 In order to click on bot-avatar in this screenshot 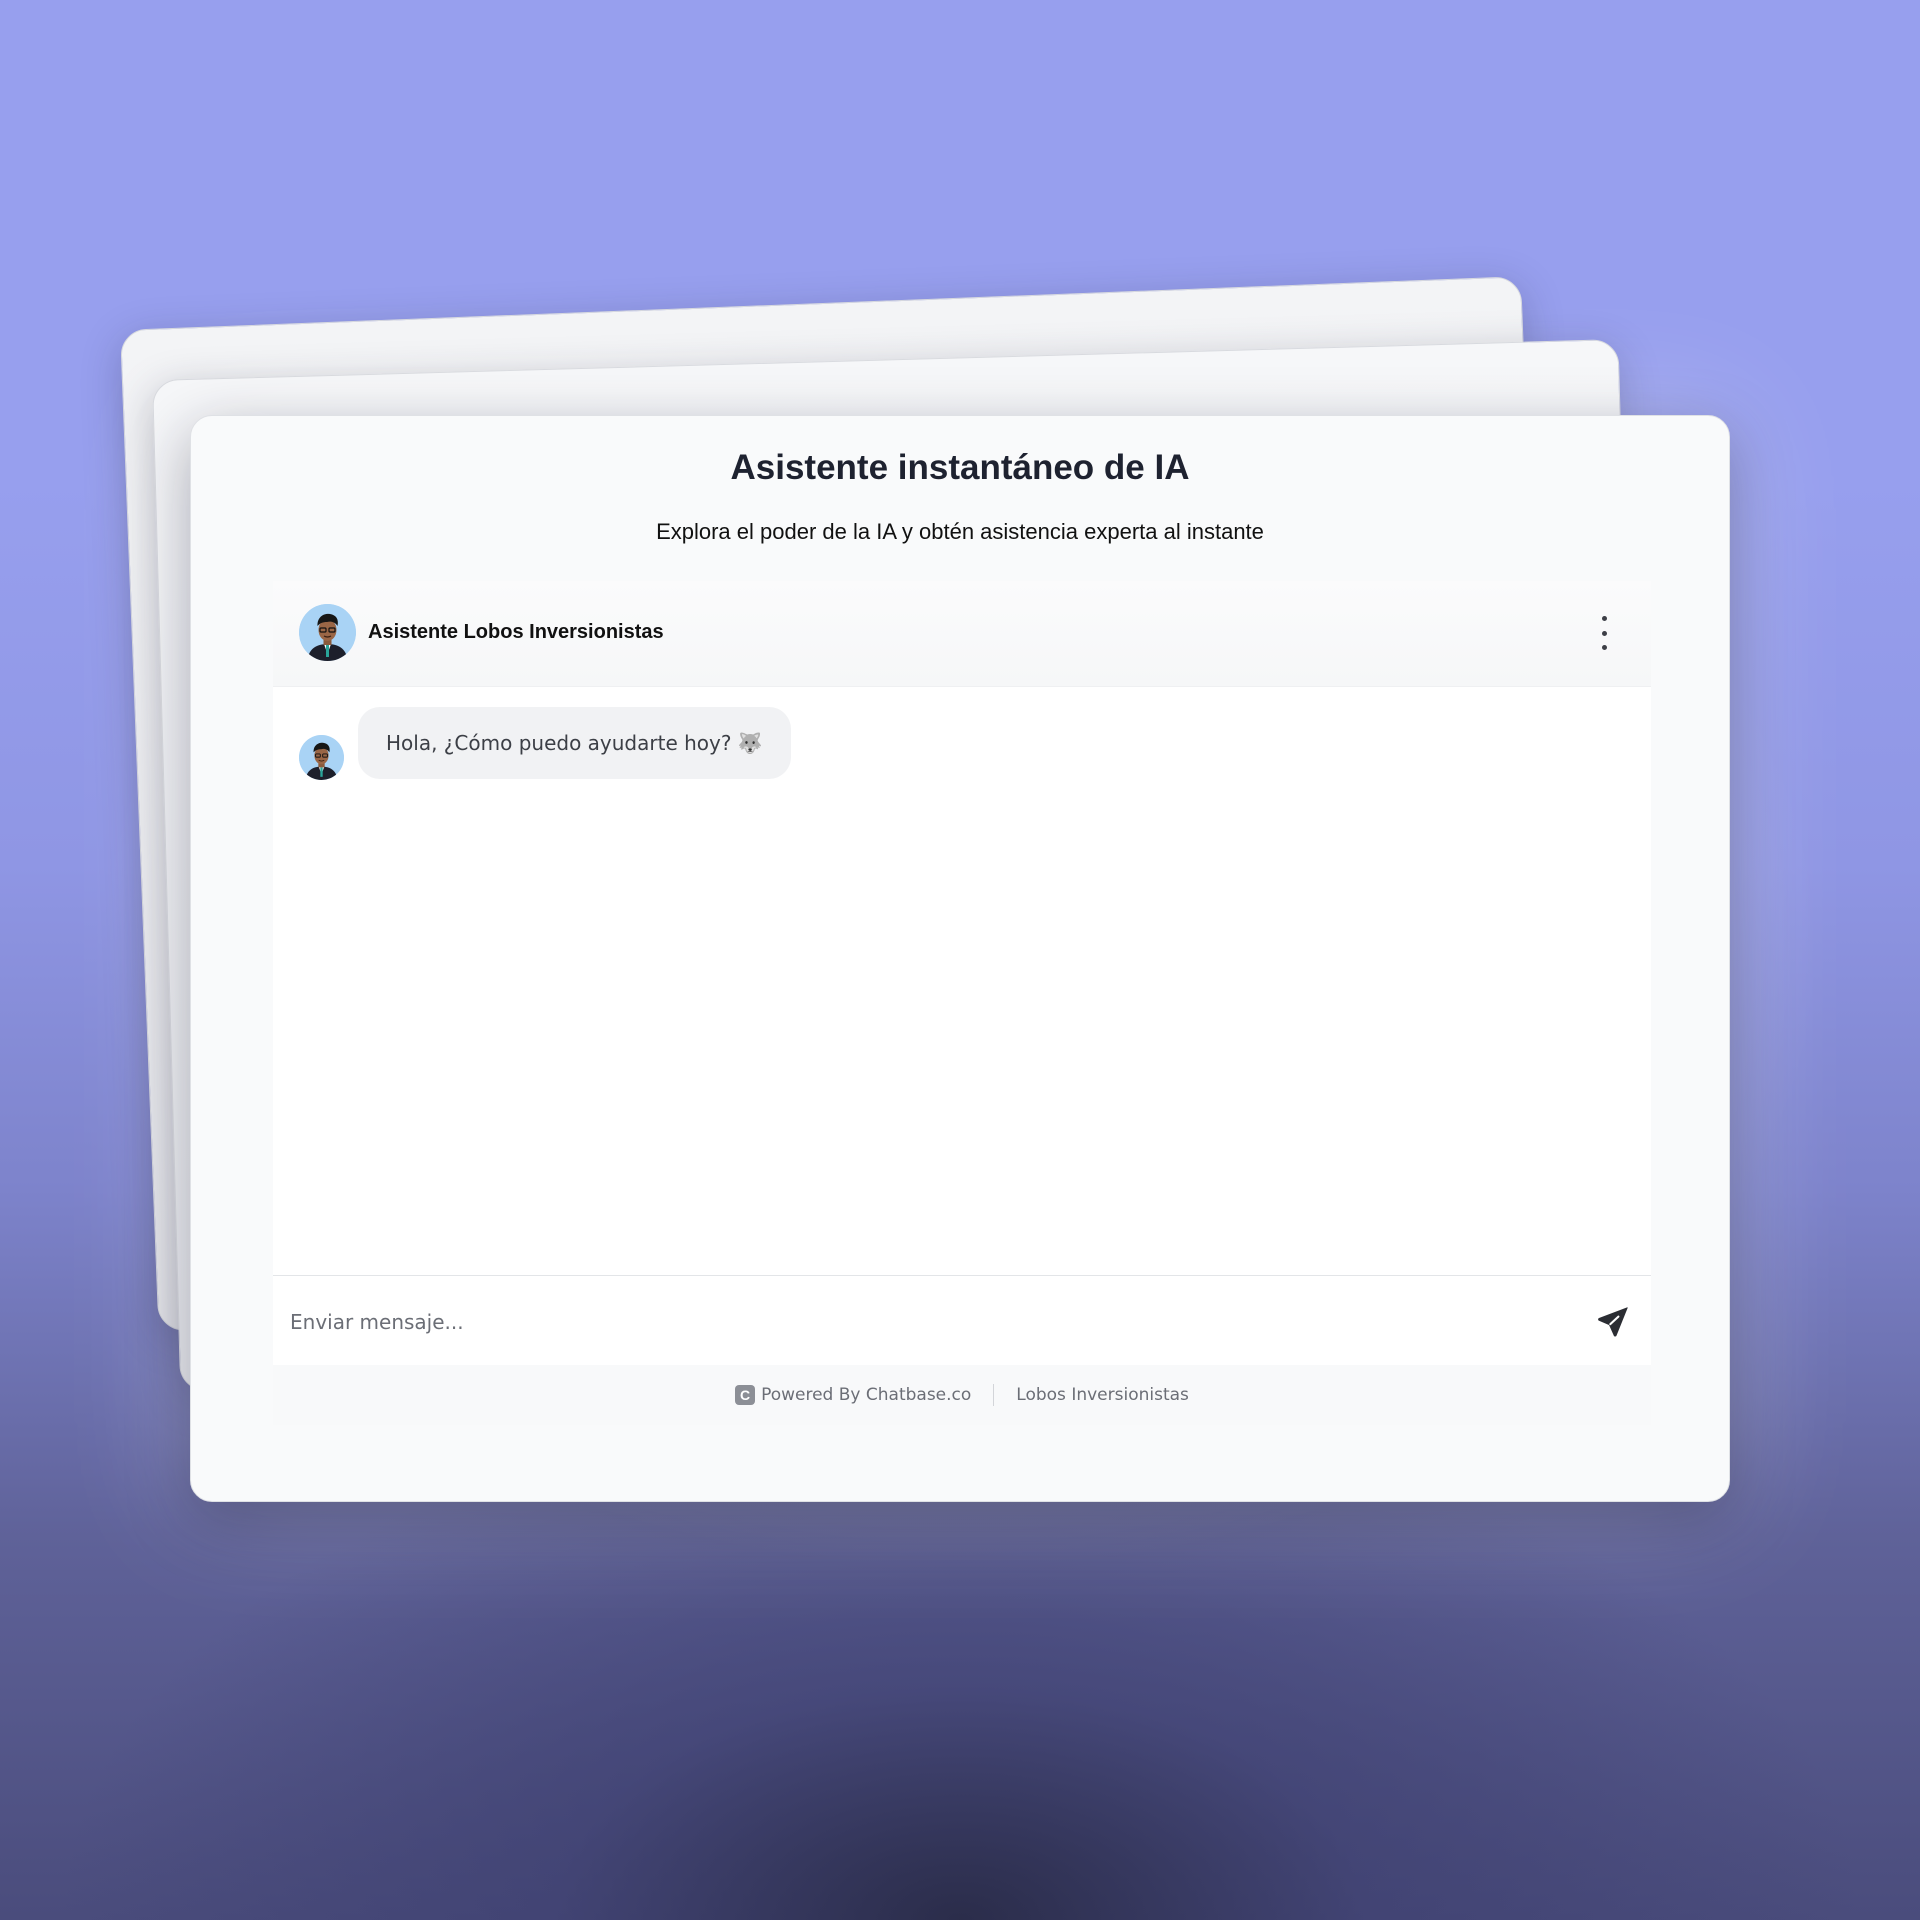, I will do `click(327, 632)`.